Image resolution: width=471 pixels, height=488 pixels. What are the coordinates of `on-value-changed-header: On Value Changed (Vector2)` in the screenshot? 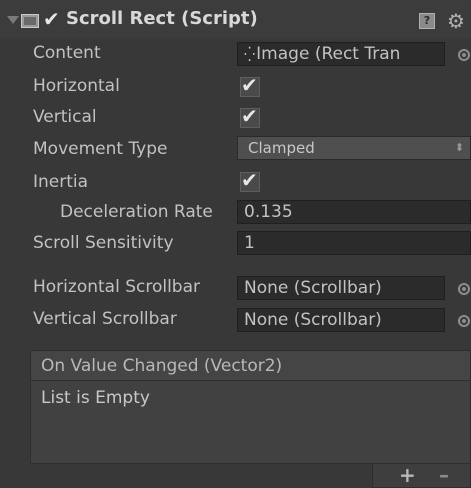 It's located at (250, 365).